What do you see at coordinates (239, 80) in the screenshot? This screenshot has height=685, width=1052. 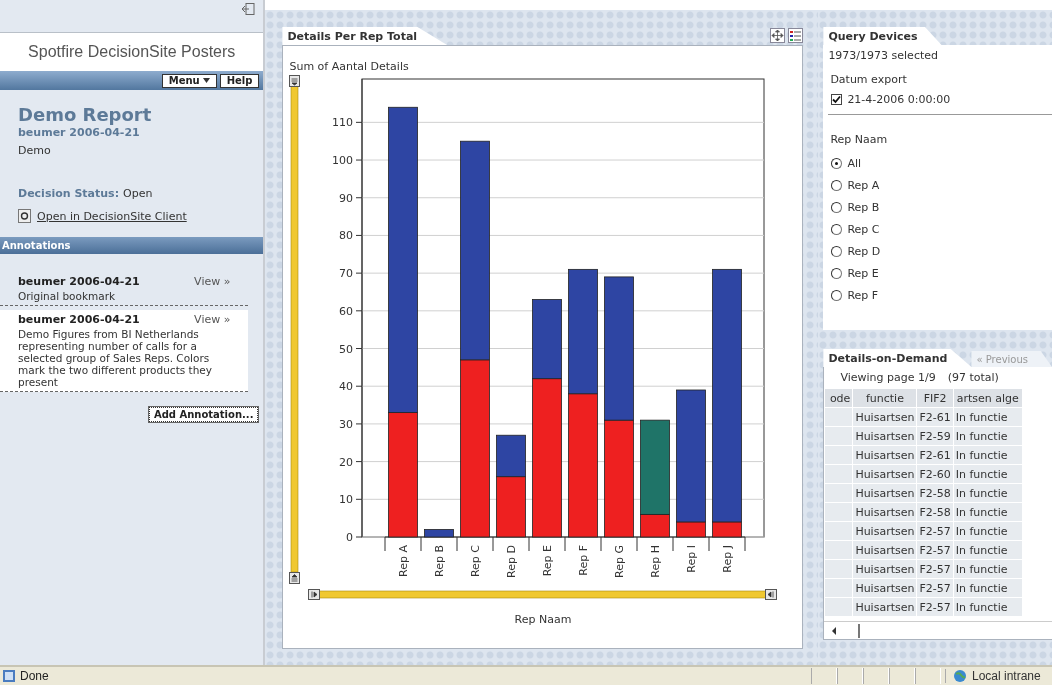 I see `help-button: Help` at bounding box center [239, 80].